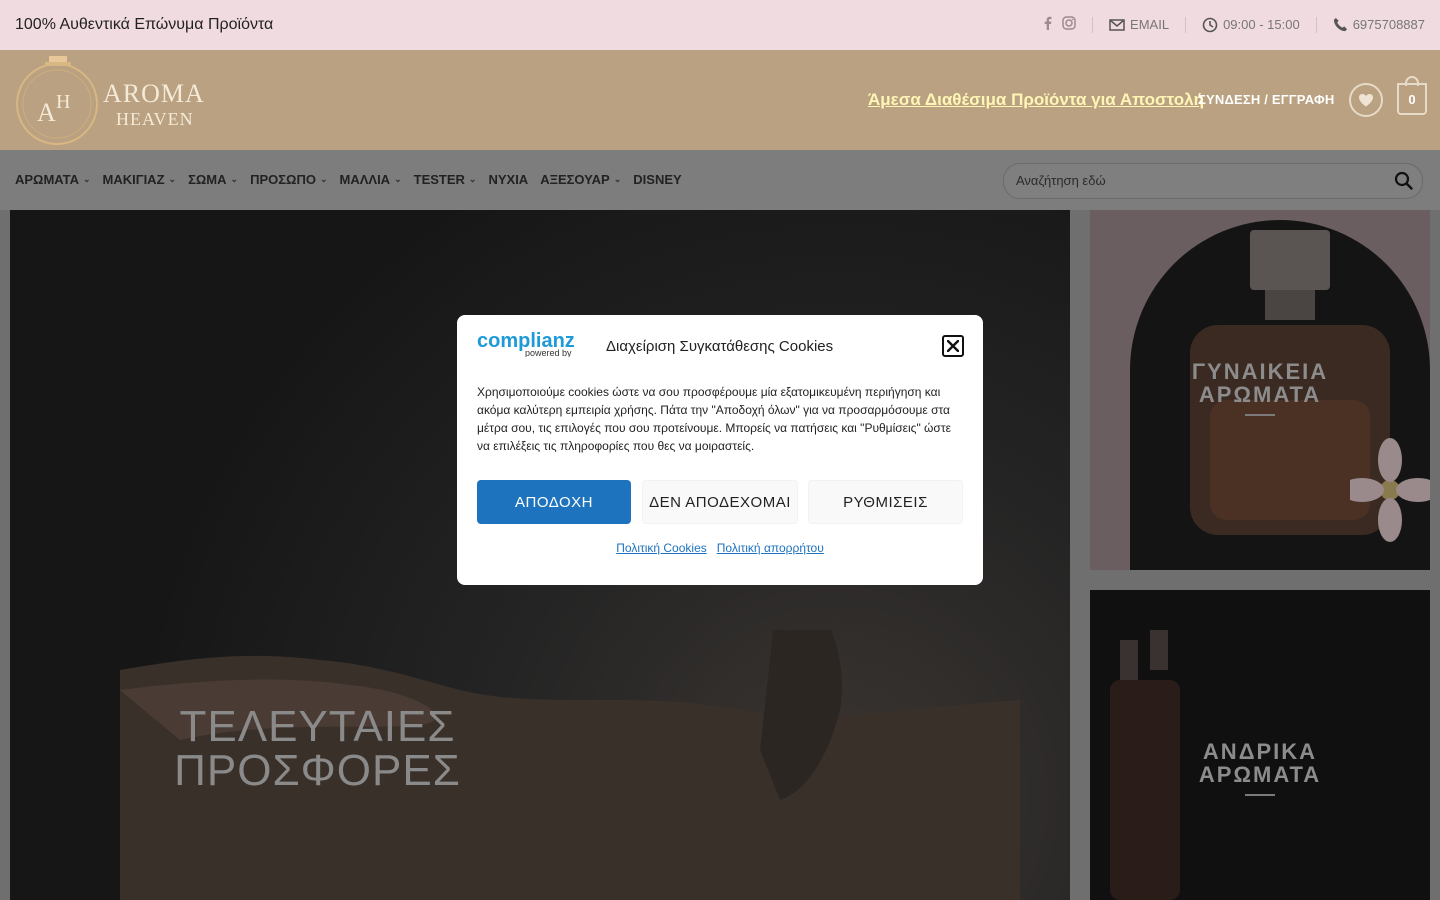  What do you see at coordinates (720, 346) in the screenshot?
I see `modal-title: Διαχείριση Συγκατάθεσης Cookies` at bounding box center [720, 346].